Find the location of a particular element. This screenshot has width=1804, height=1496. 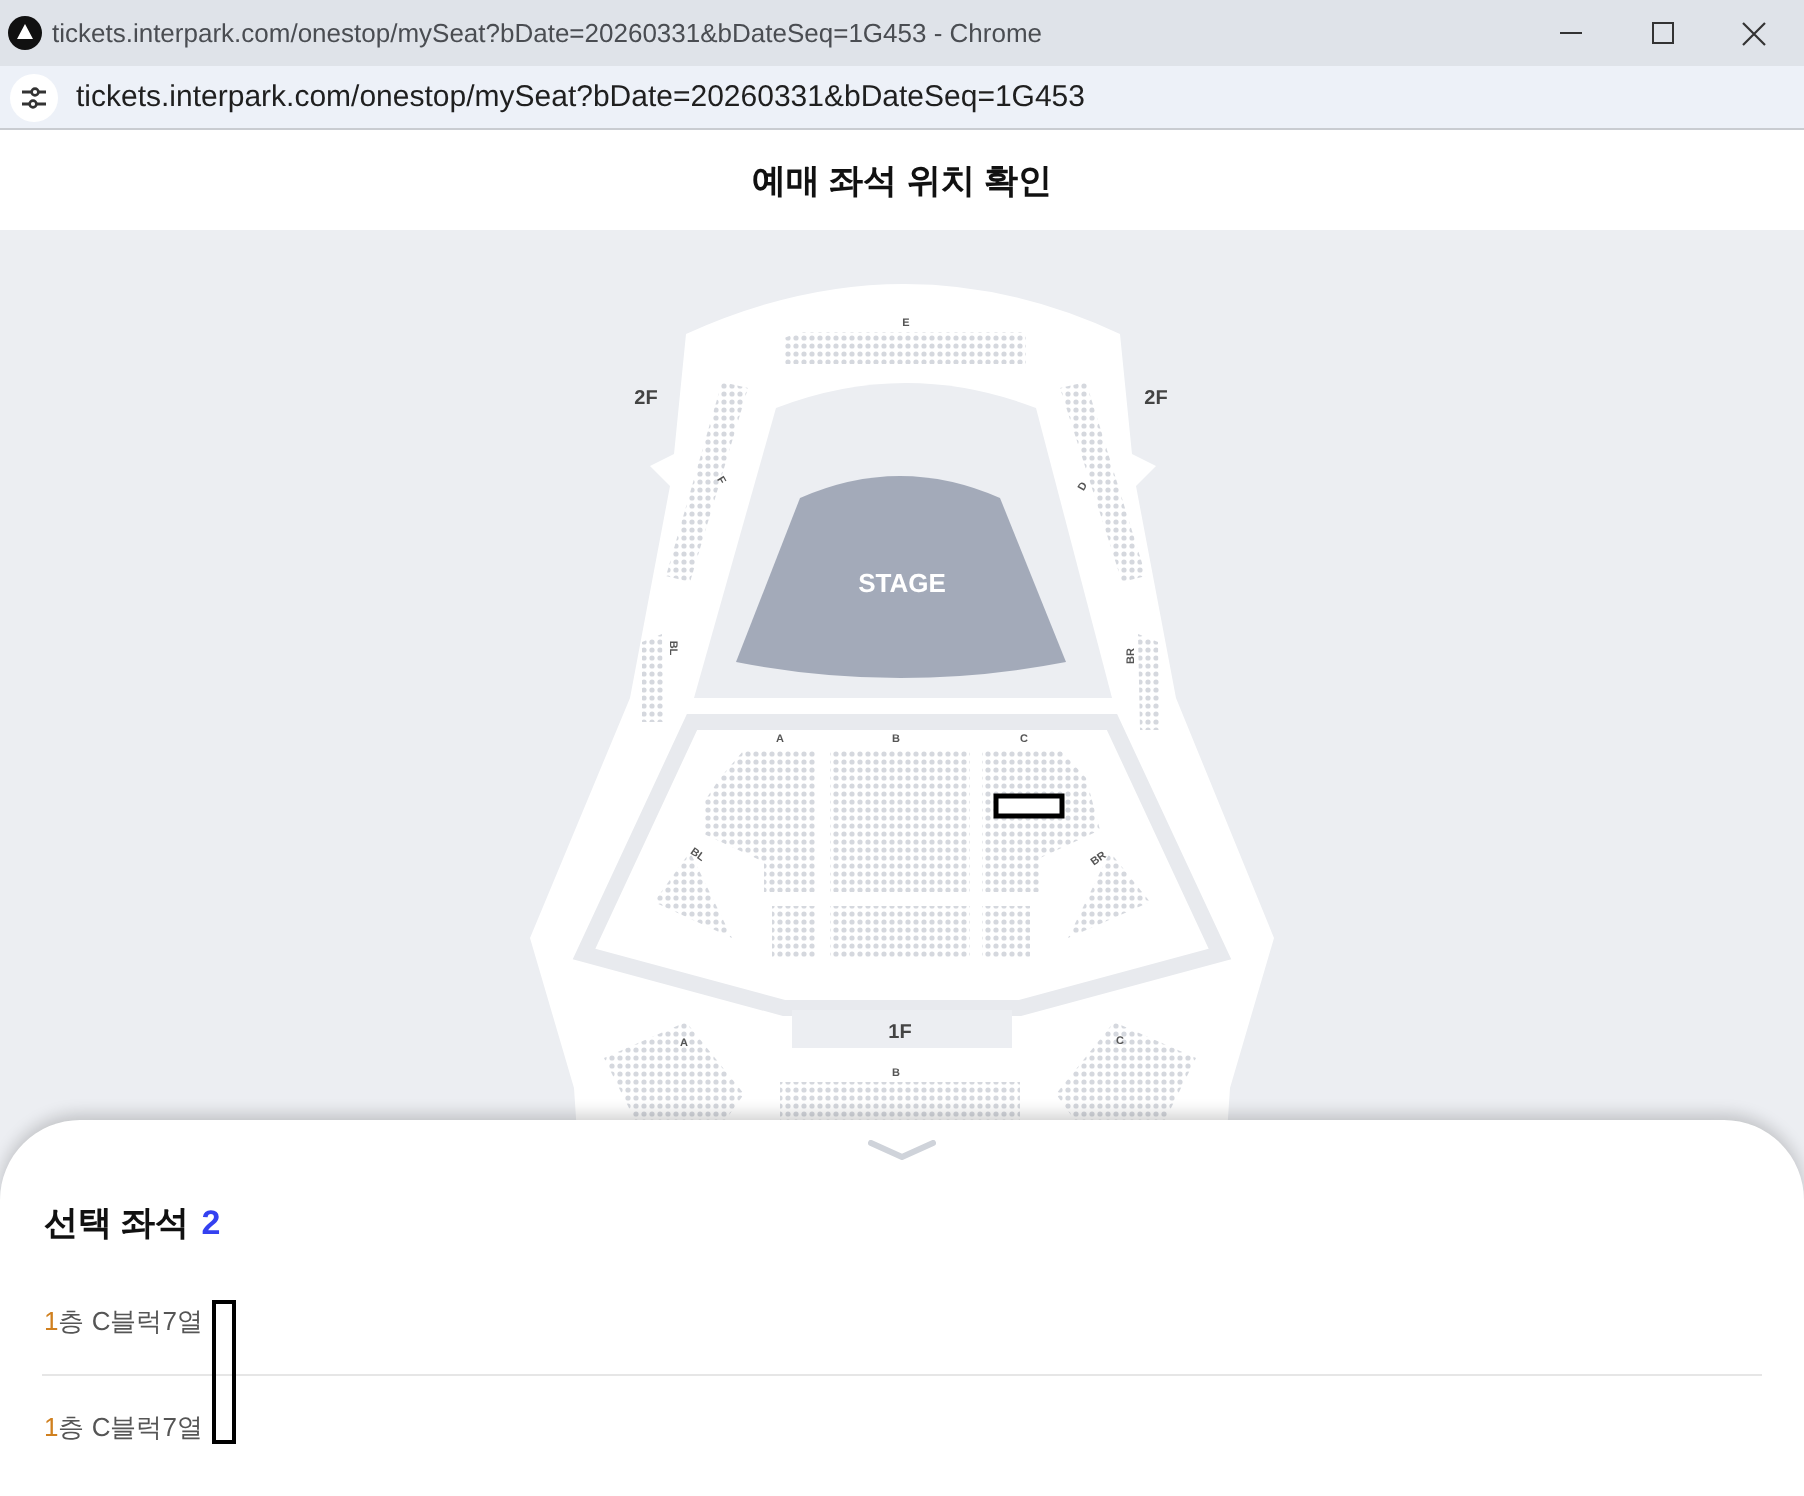

window-title: tickets.interpark.com/onestop/mySeat?bDate=20260331&bDateSeq=1G453 - Chrome is located at coordinates (547, 33).